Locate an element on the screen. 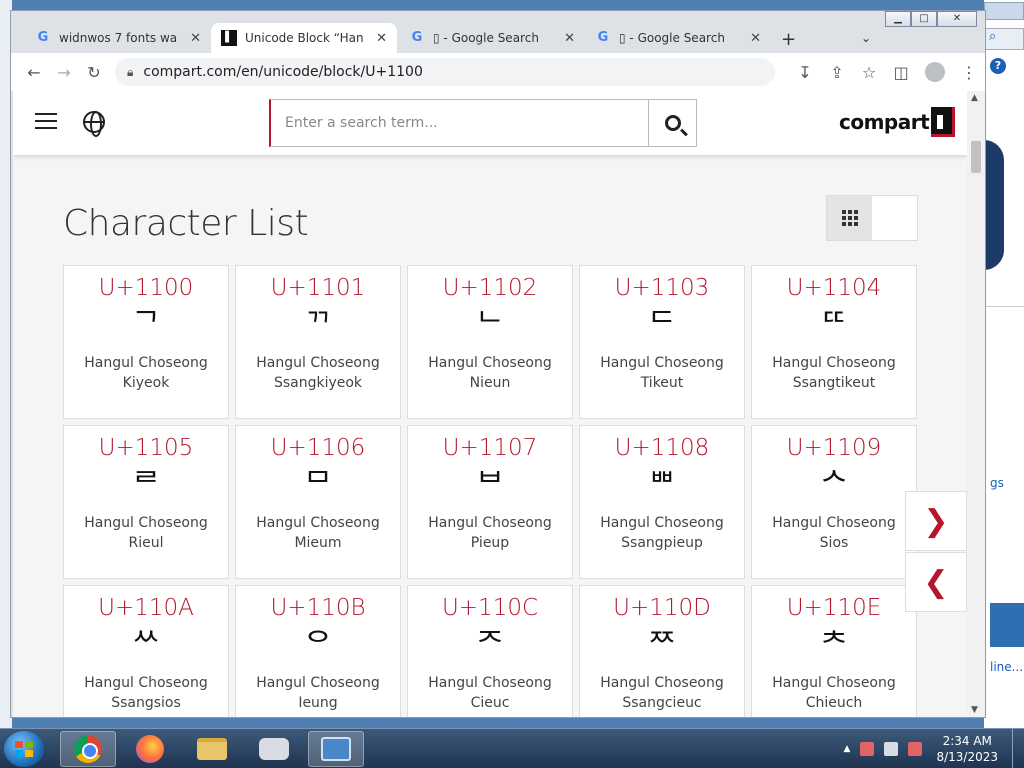 Image resolution: width=1024 pixels, height=768 pixels. character-card: U+110B ᄋ Hangul Choseong Ieung is located at coordinates (318, 651).